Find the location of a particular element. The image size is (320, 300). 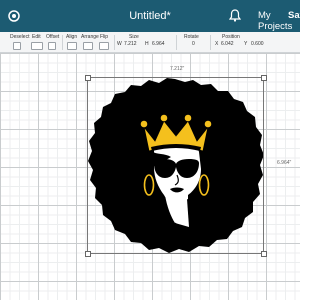

resize-handle-bottom-left is located at coordinates (88, 254).